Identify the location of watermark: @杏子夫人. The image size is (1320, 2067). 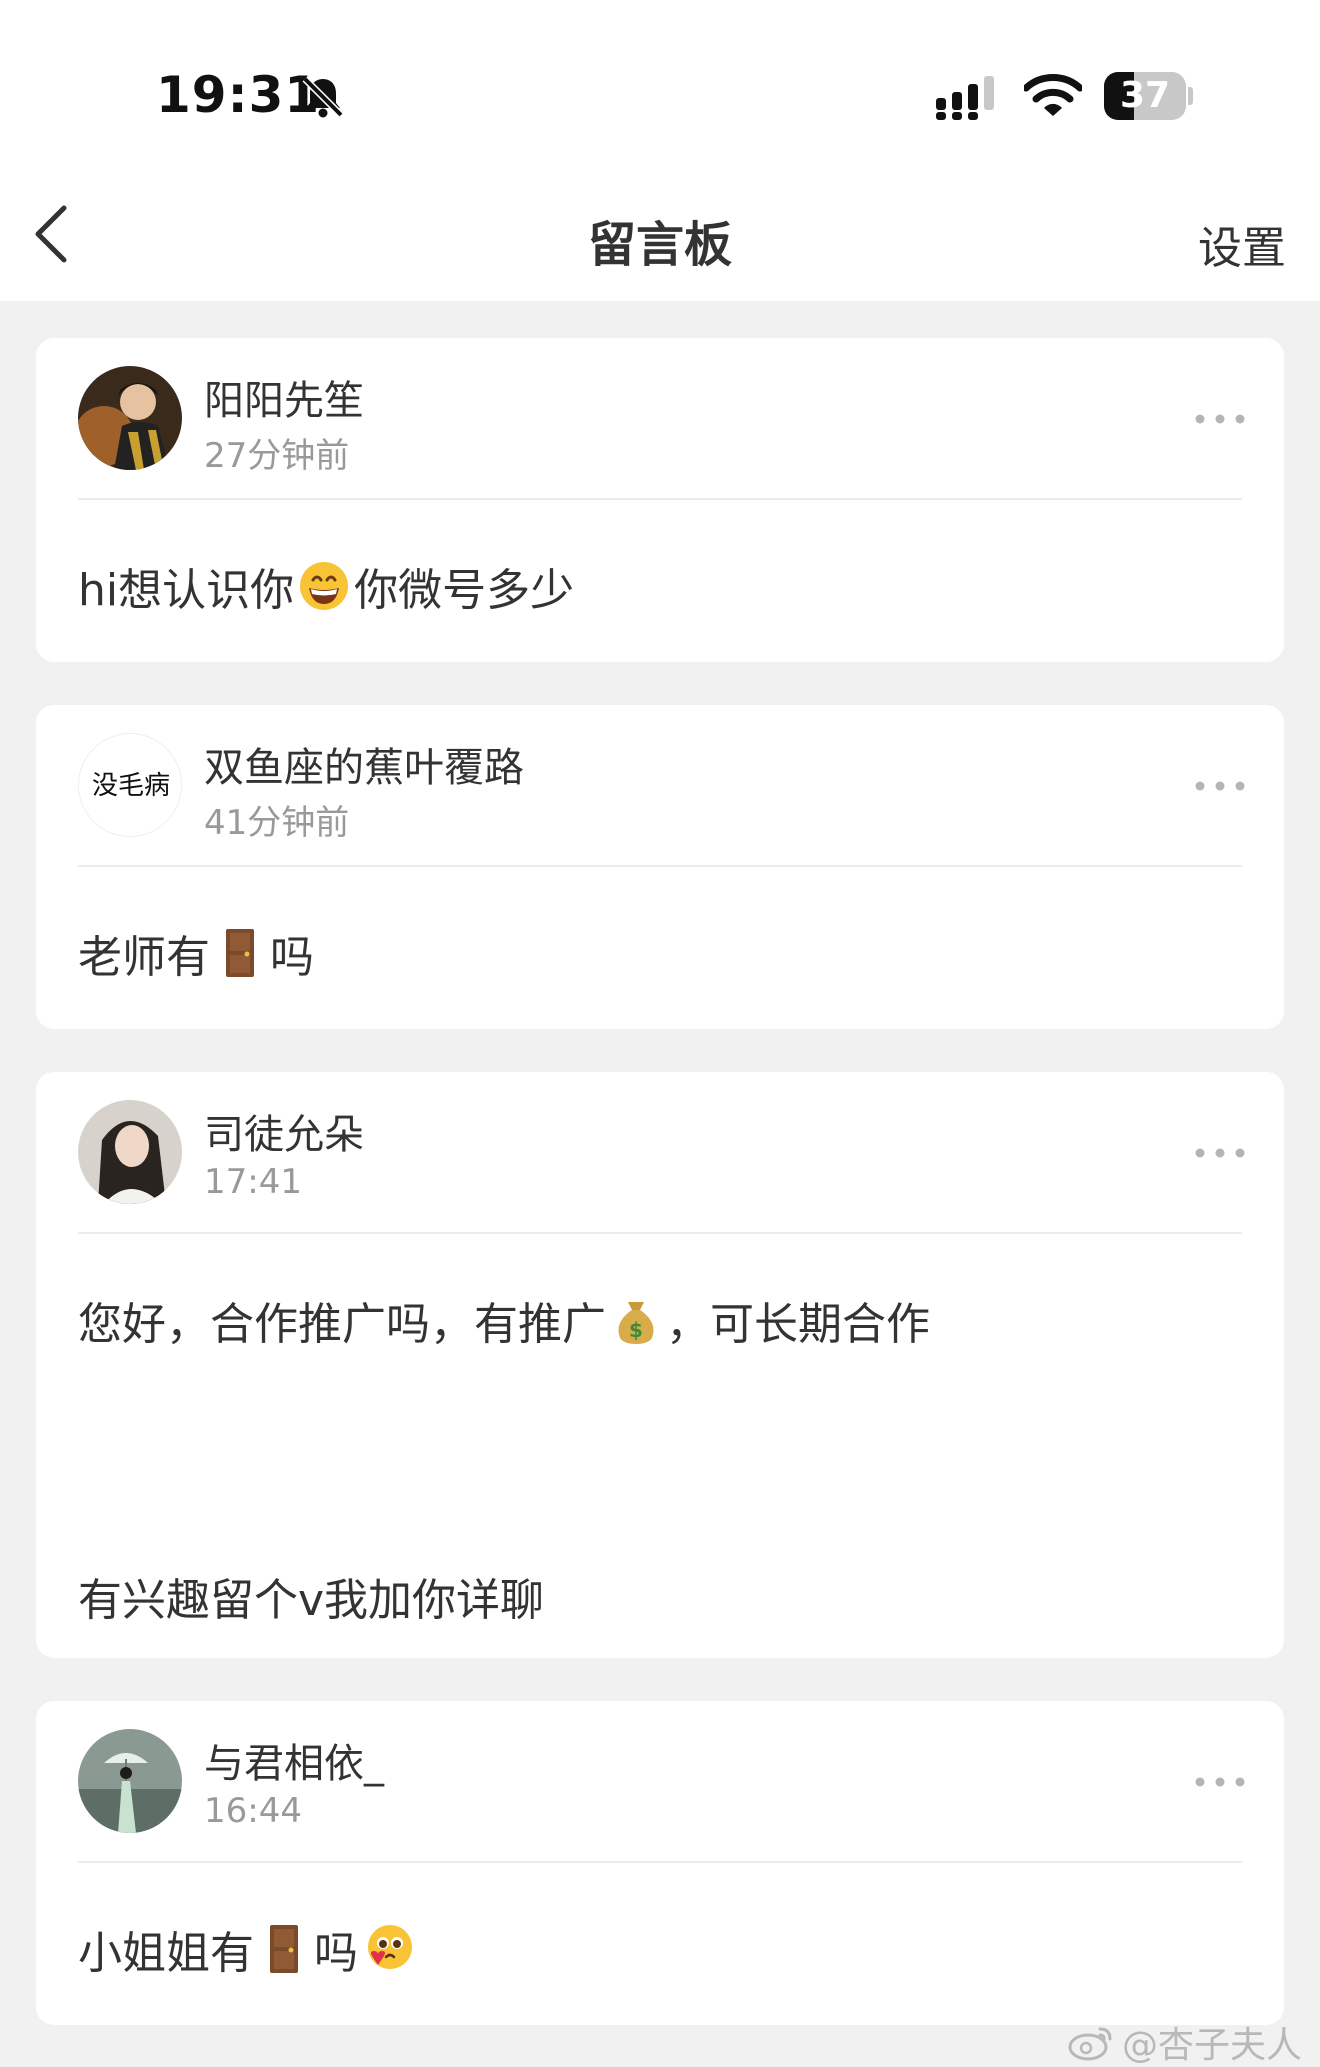
(1185, 2041).